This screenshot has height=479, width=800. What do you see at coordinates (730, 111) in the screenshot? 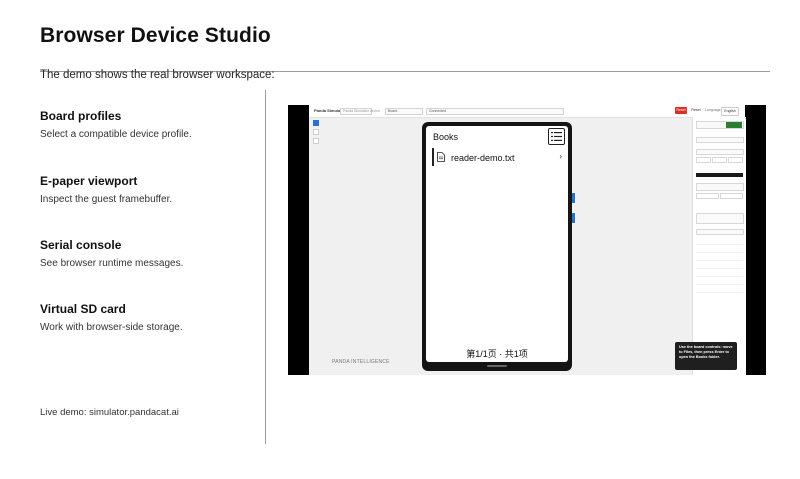
I see `language-select: English` at bounding box center [730, 111].